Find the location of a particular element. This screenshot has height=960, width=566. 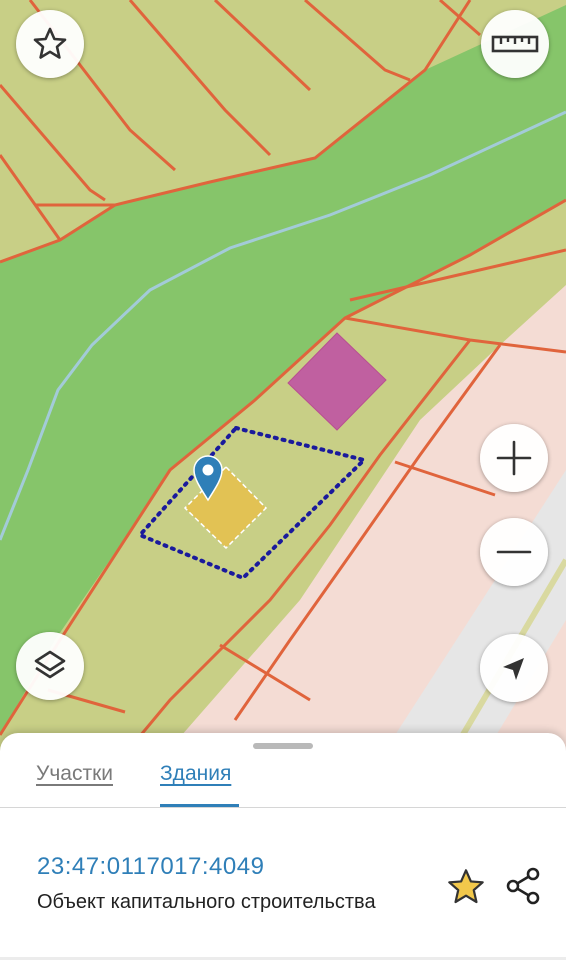

share-icon is located at coordinates (523, 886).